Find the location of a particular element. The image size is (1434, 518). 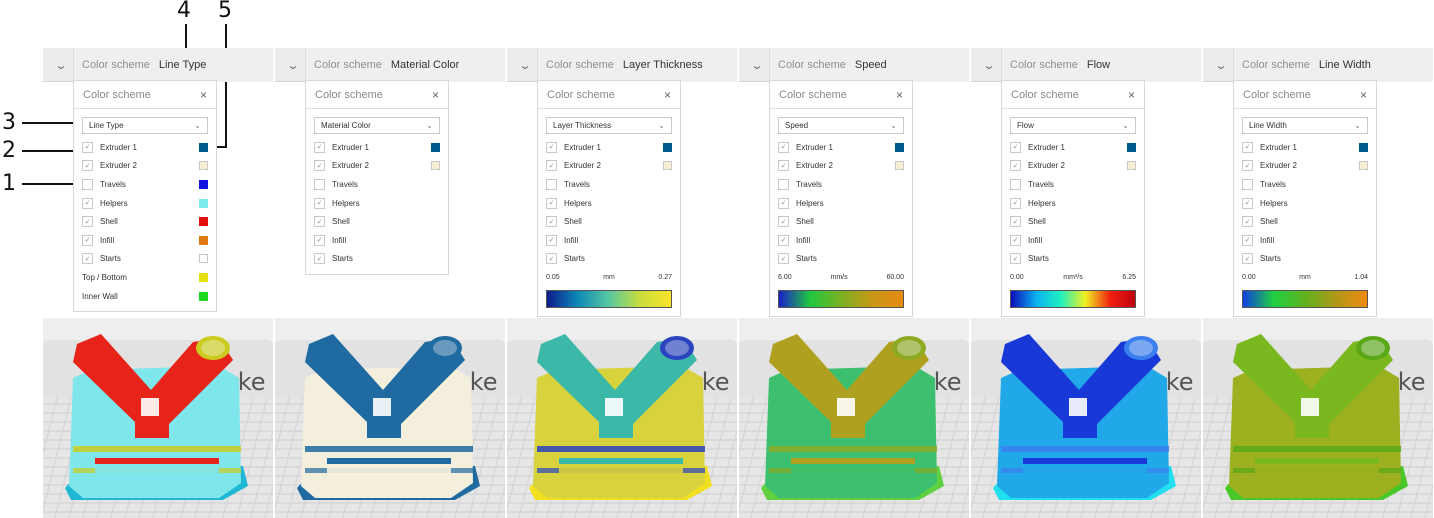

color-scheme-summary: Color scheme Material Color is located at coordinates (405, 65).